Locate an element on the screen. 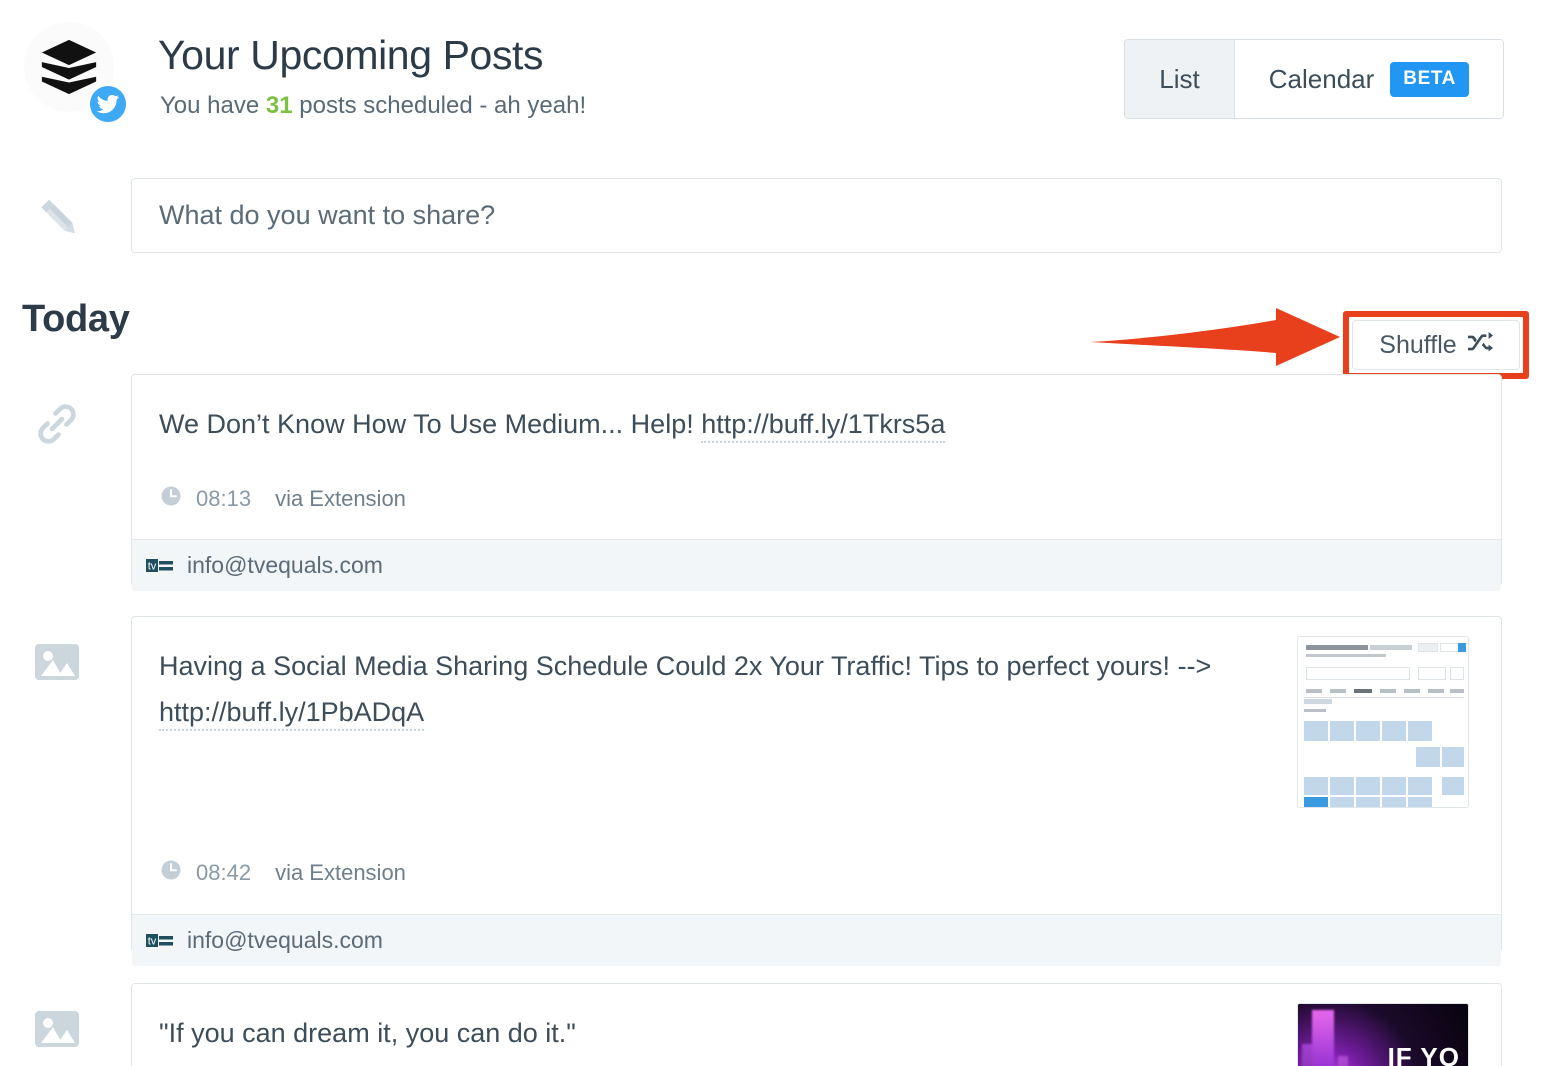 The width and height of the screenshot is (1566, 1066). shuffle-button: Shuffle is located at coordinates (1436, 345).